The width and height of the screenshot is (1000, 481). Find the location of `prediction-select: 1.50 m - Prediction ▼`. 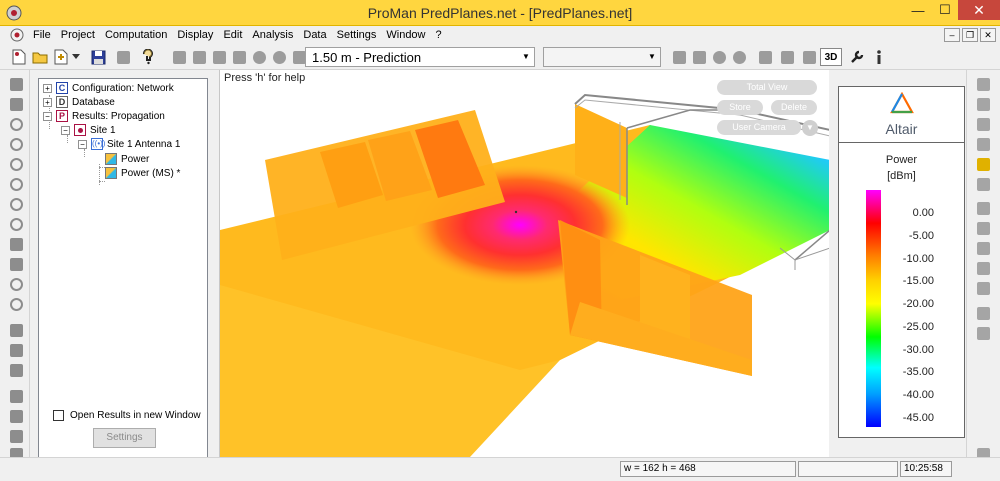

prediction-select: 1.50 m - Prediction ▼ is located at coordinates (420, 57).